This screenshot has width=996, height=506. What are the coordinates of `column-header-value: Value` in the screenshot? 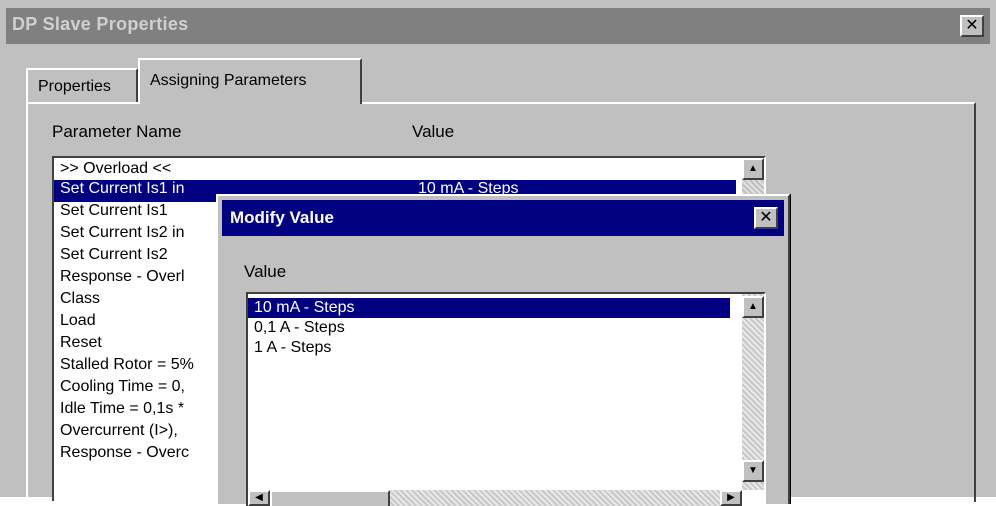 It's located at (433, 131).